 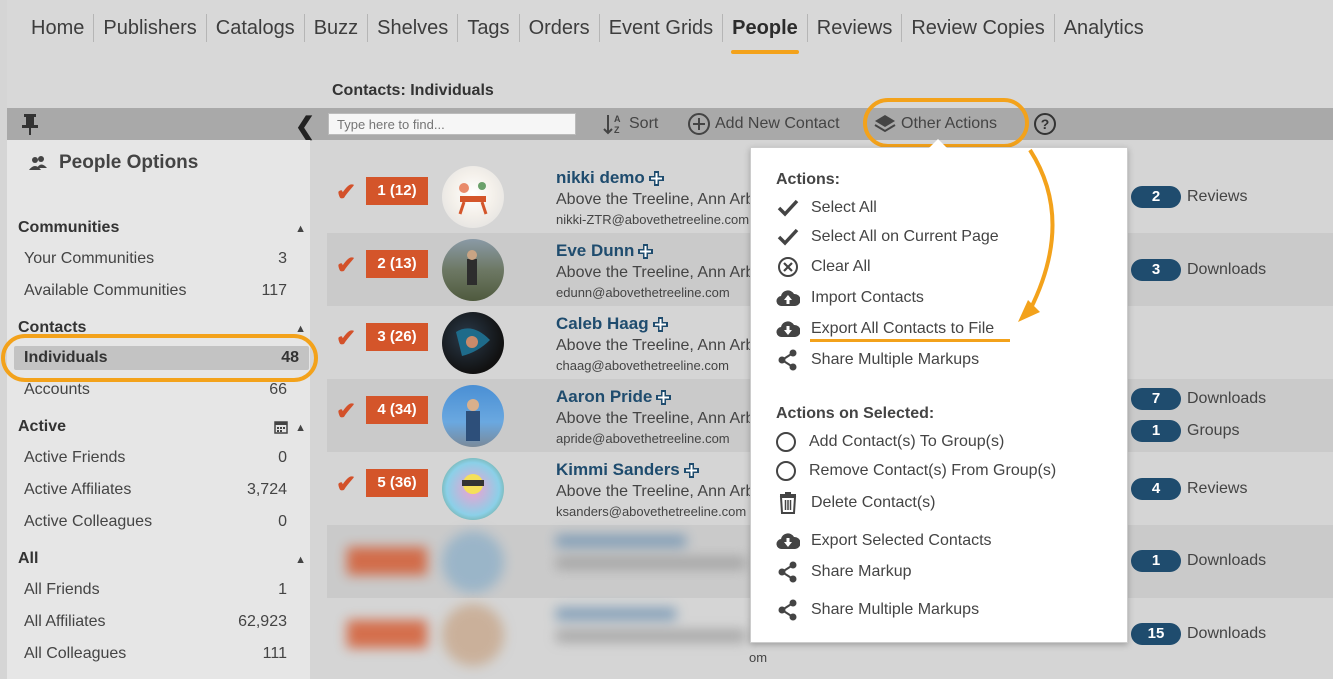 I want to click on stat-reviews: 4 Reviews, so click(x=1189, y=489).